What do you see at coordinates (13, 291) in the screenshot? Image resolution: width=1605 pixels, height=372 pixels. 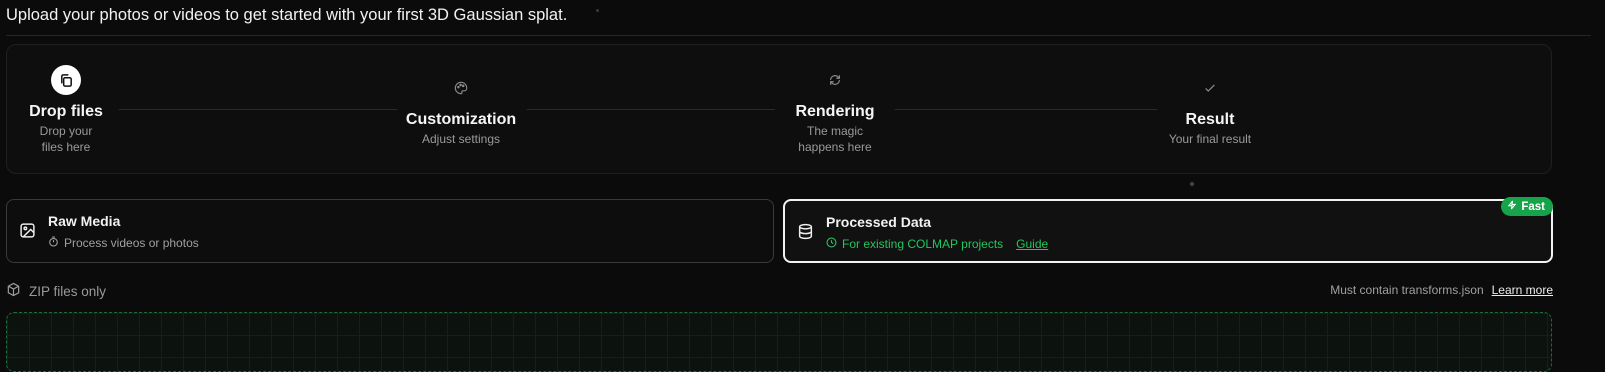 I see `package-icon` at bounding box center [13, 291].